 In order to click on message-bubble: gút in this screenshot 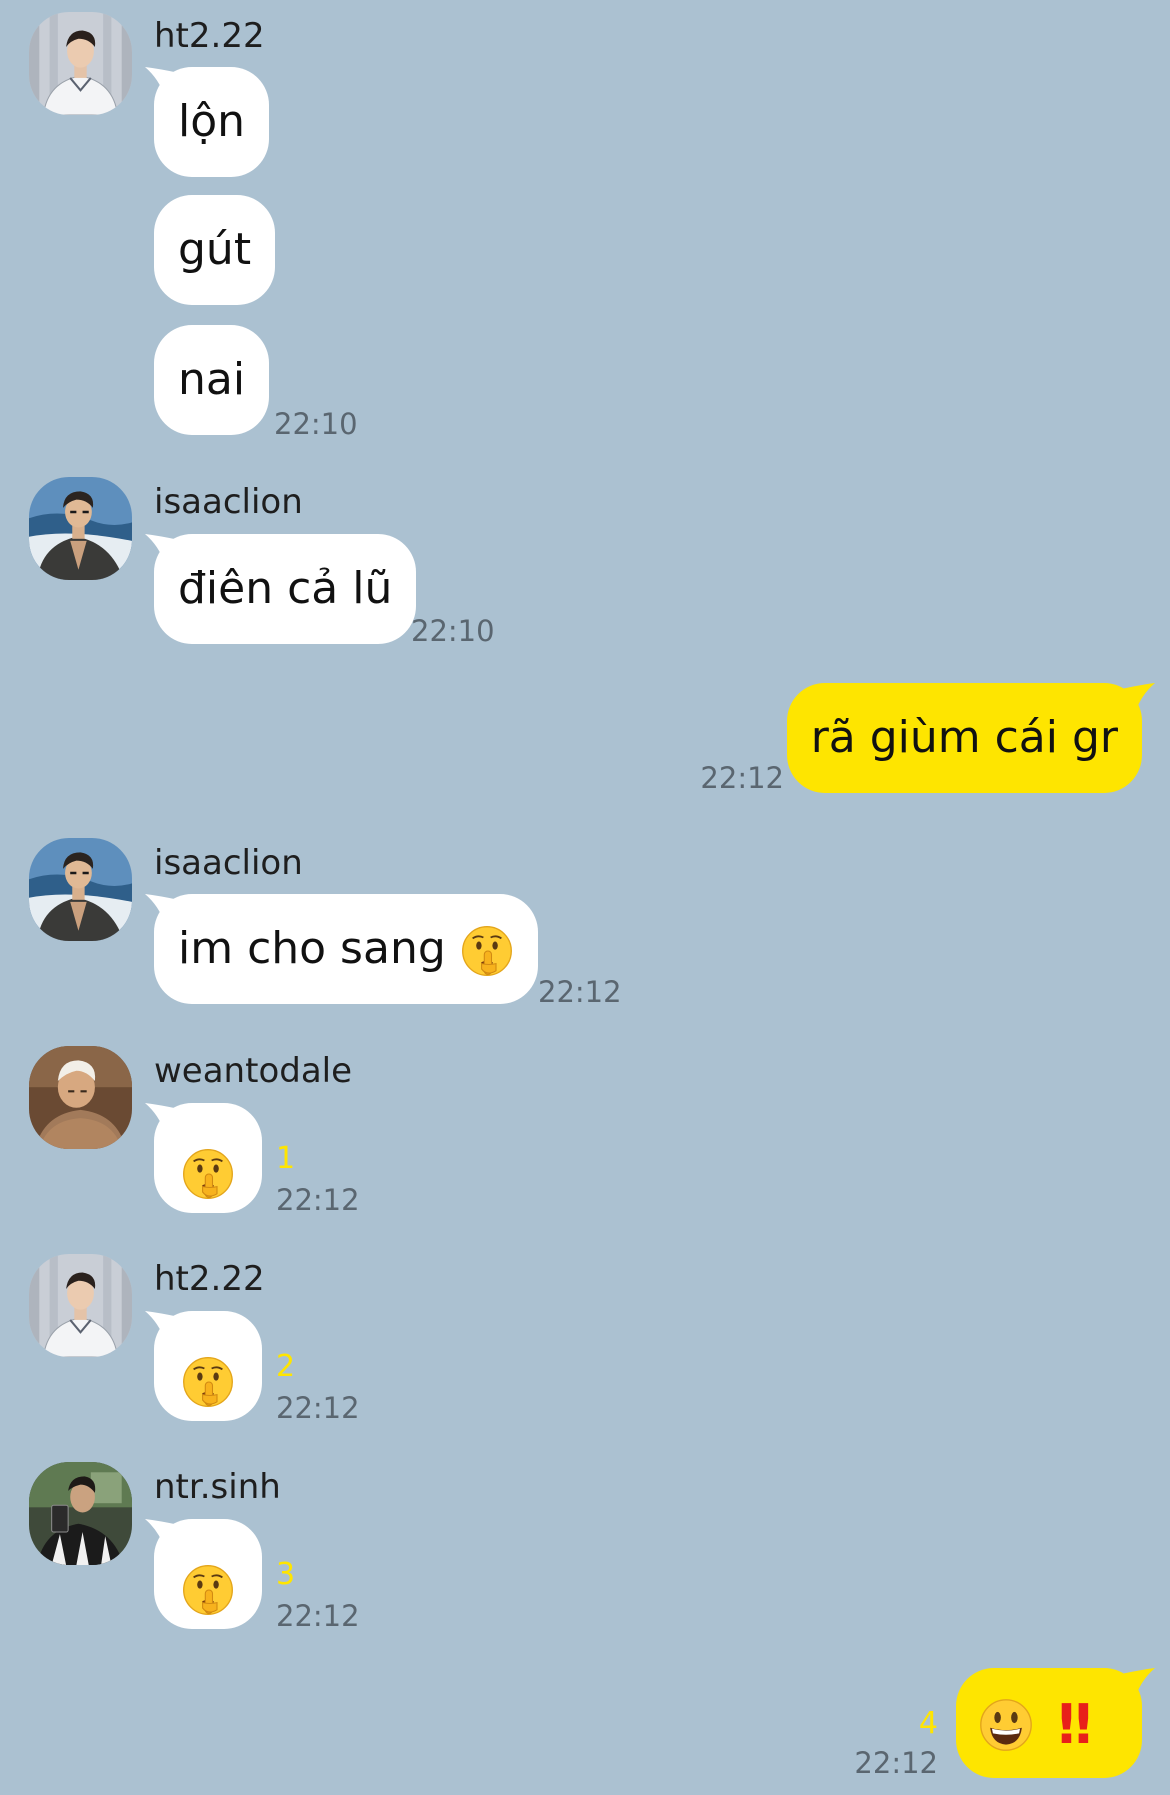, I will do `click(215, 250)`.